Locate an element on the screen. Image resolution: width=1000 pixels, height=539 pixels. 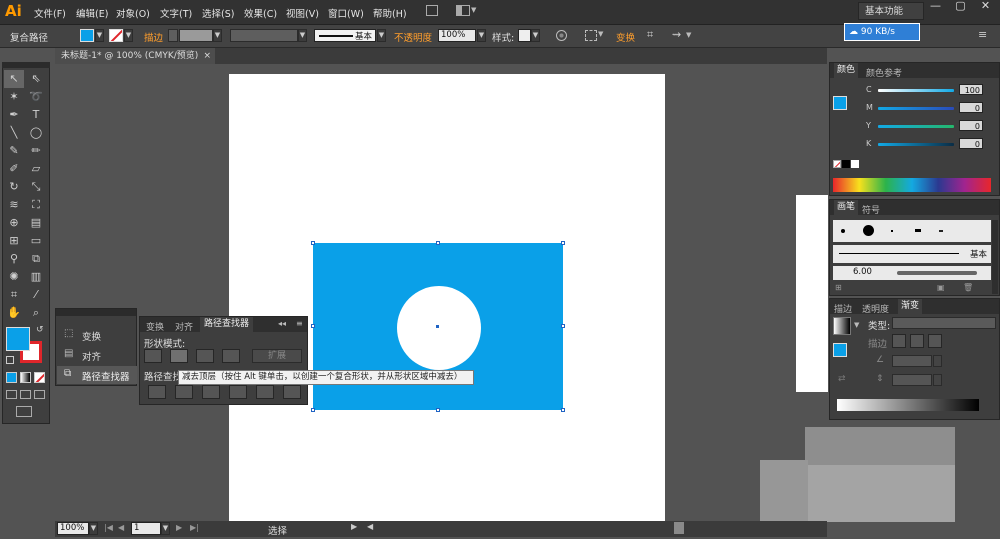
first-artboard-icon: |◀ is located at coordinates (108, 527).